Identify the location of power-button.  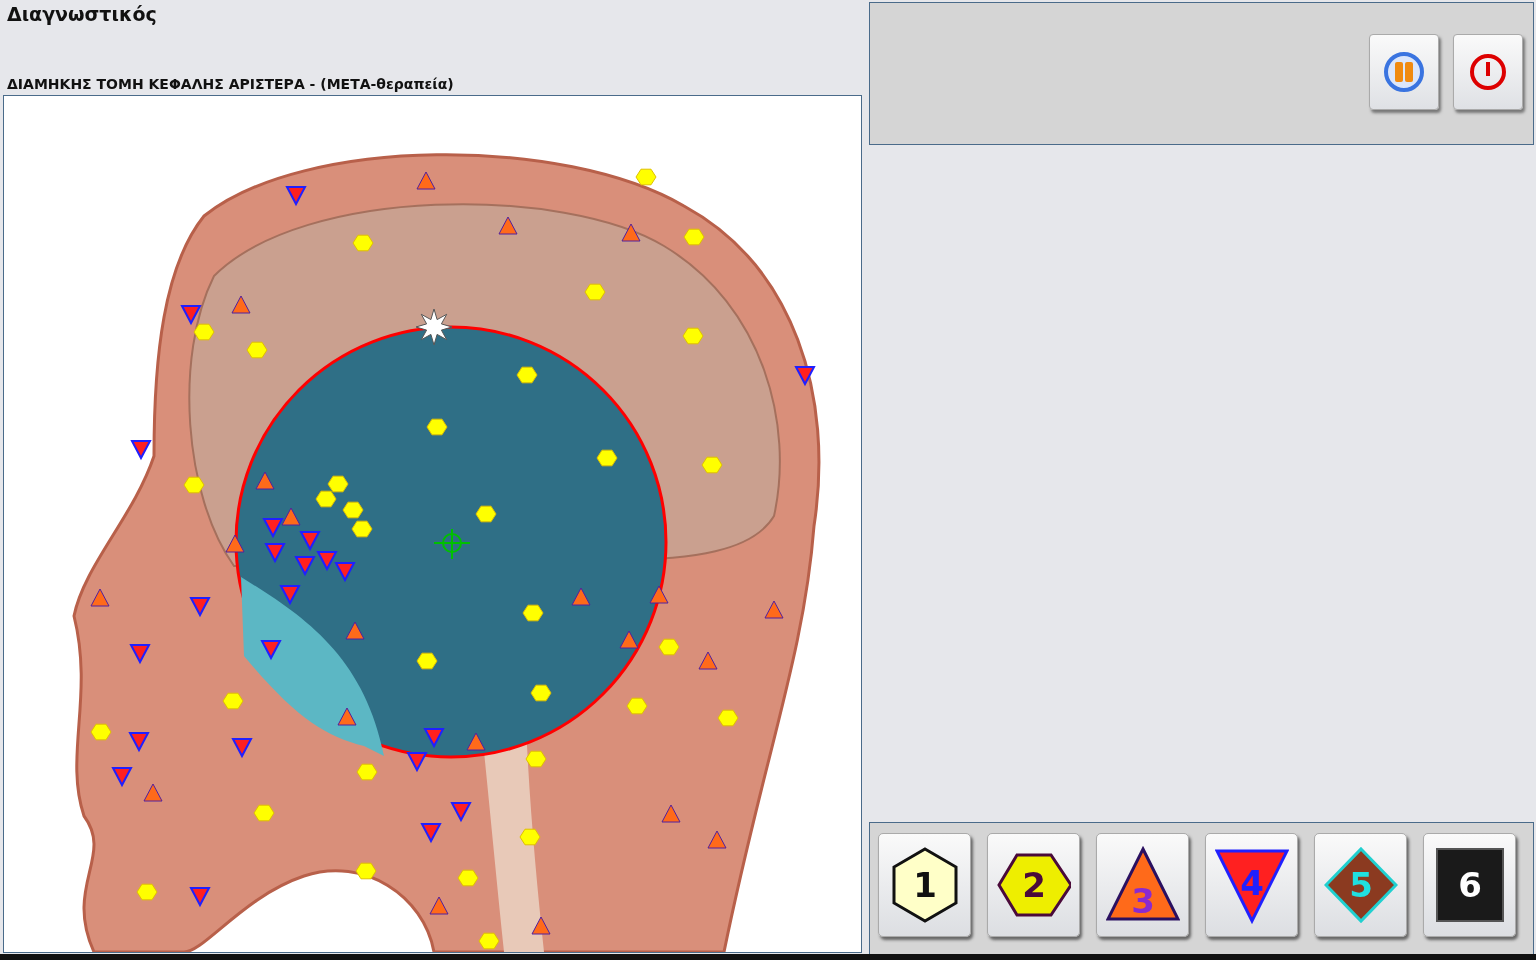
(1488, 72).